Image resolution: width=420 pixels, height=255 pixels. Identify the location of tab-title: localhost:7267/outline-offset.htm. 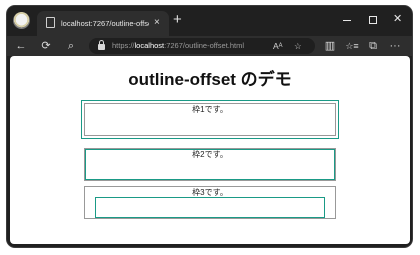
(105, 23).